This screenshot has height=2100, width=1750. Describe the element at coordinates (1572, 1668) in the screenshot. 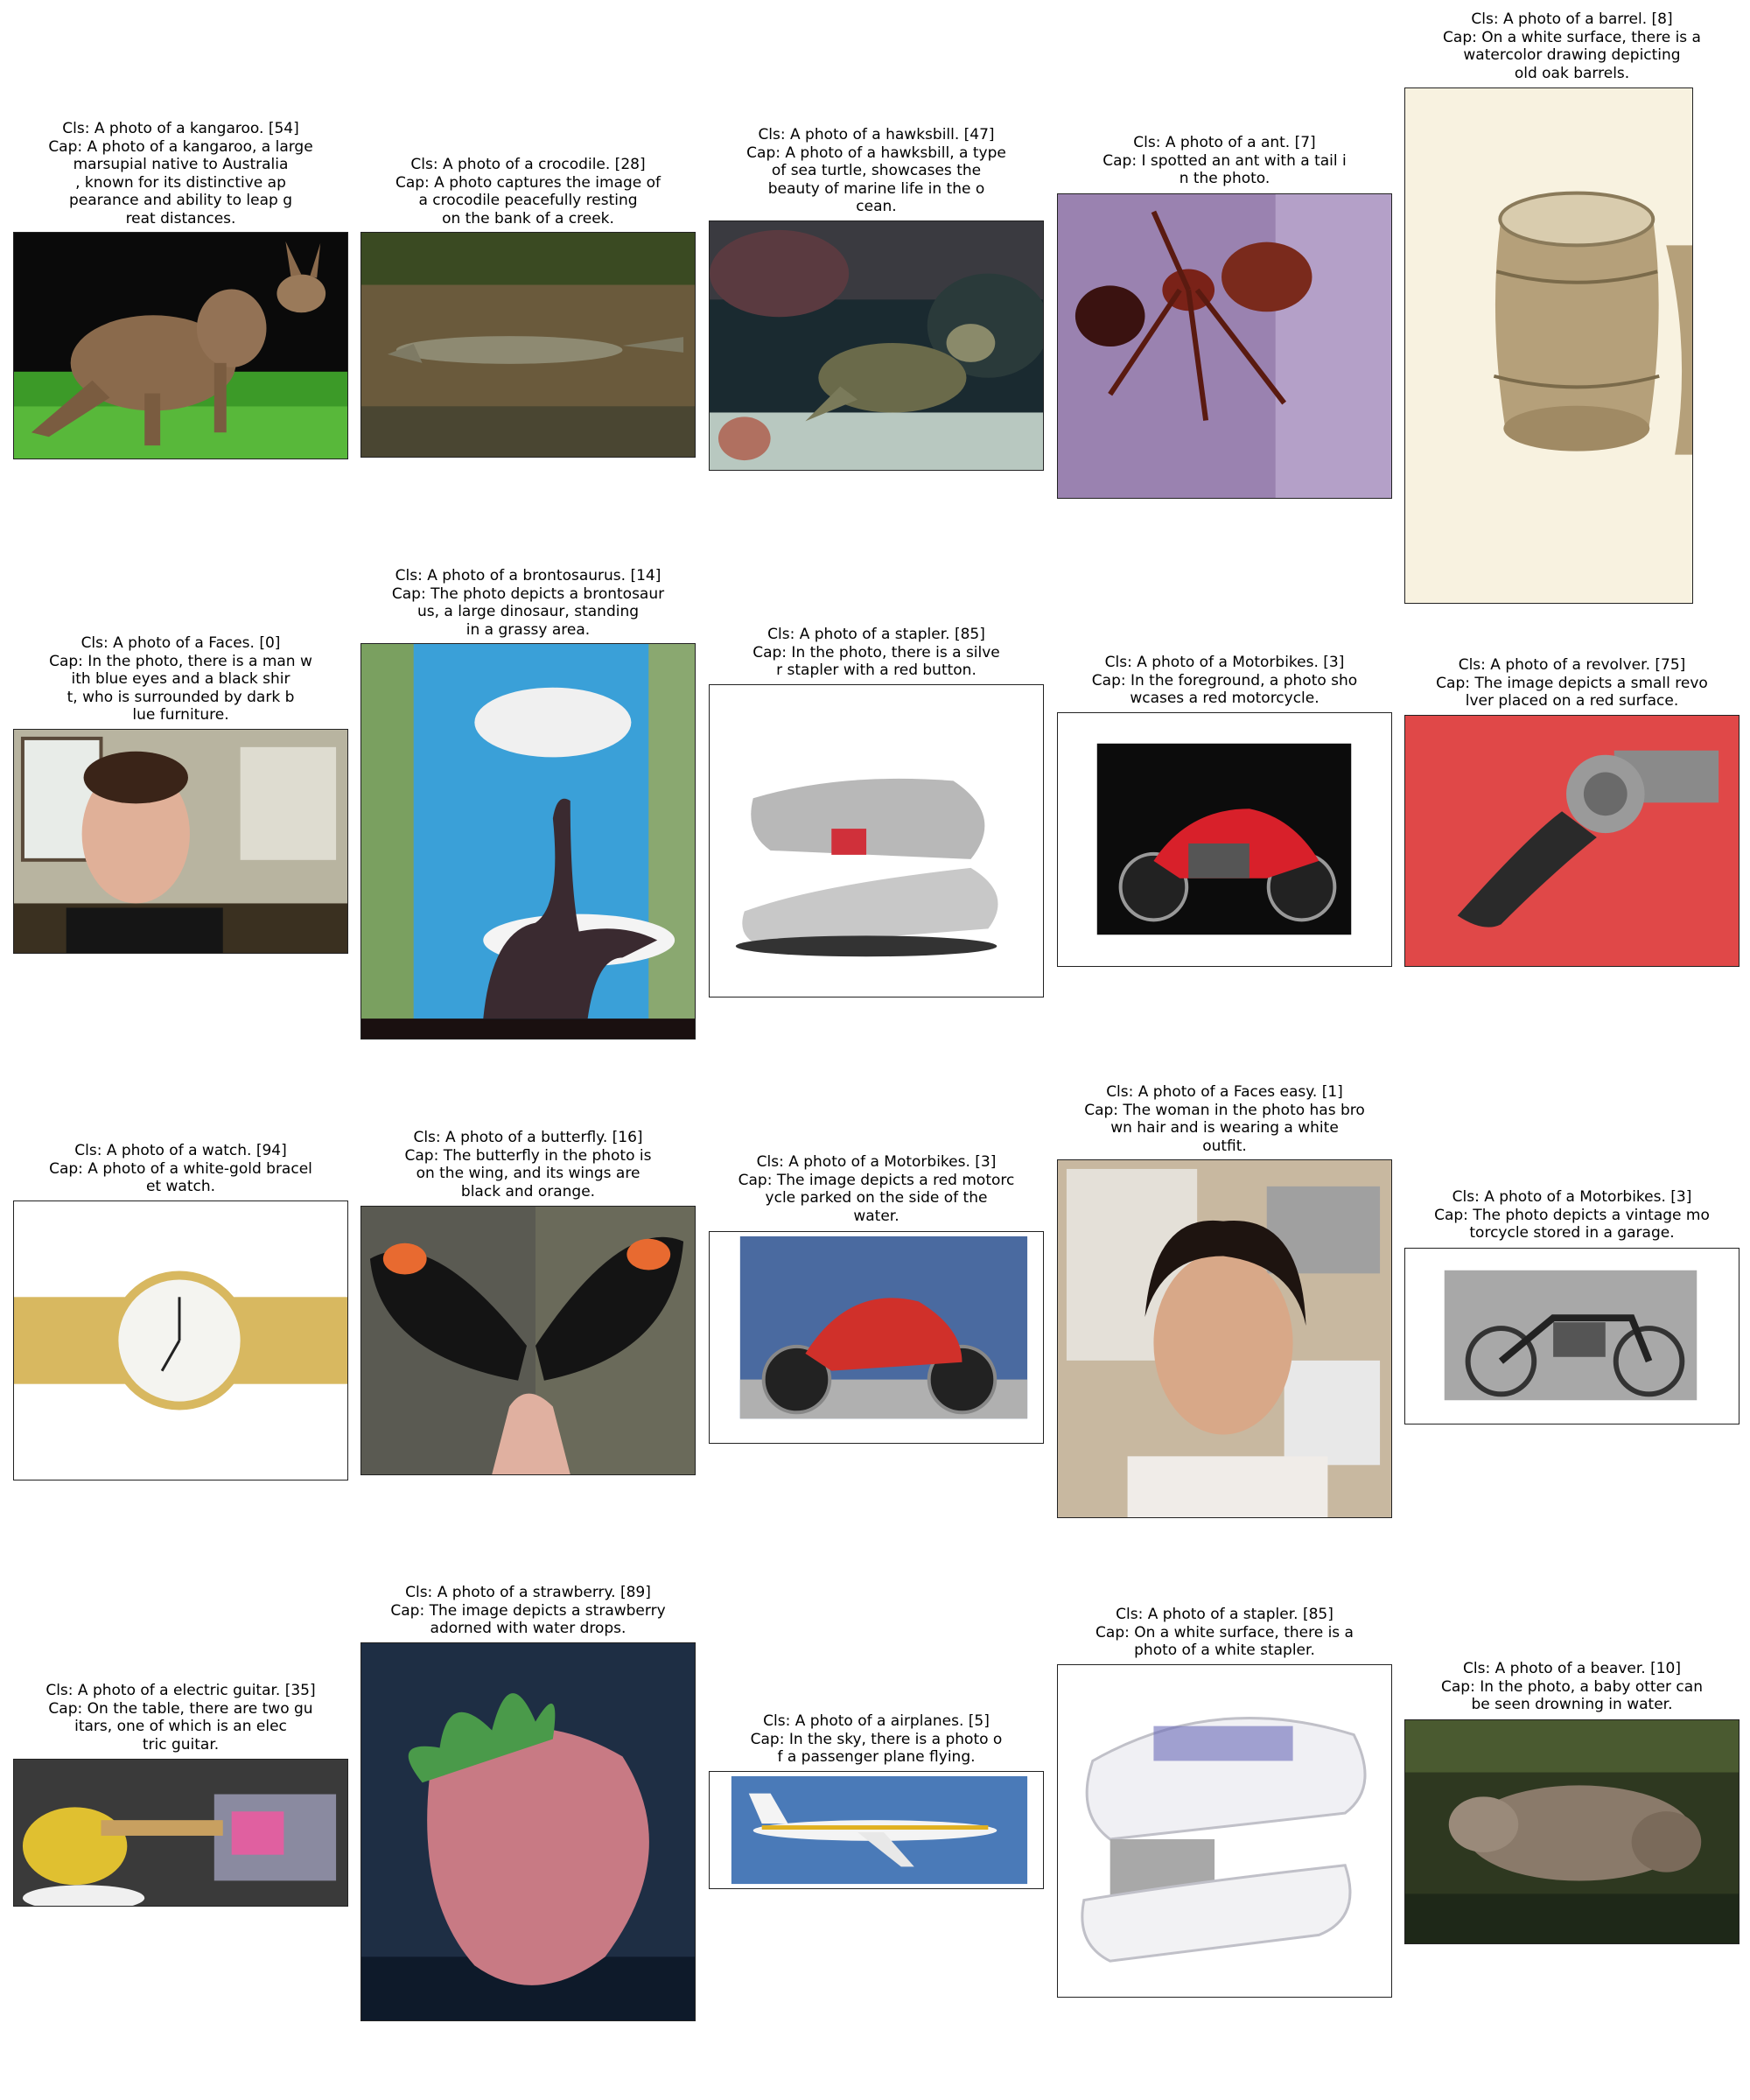

I see `cls-label: Cls: A photo of a beaver. [10]` at that location.